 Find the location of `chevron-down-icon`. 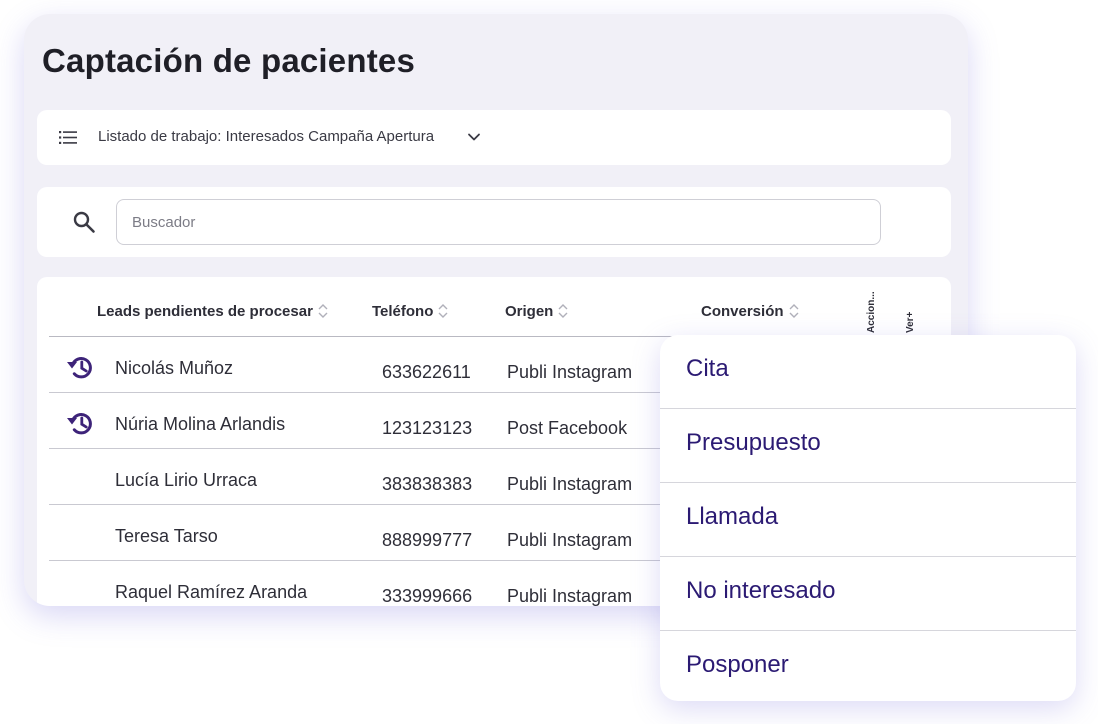

chevron-down-icon is located at coordinates (474, 137).